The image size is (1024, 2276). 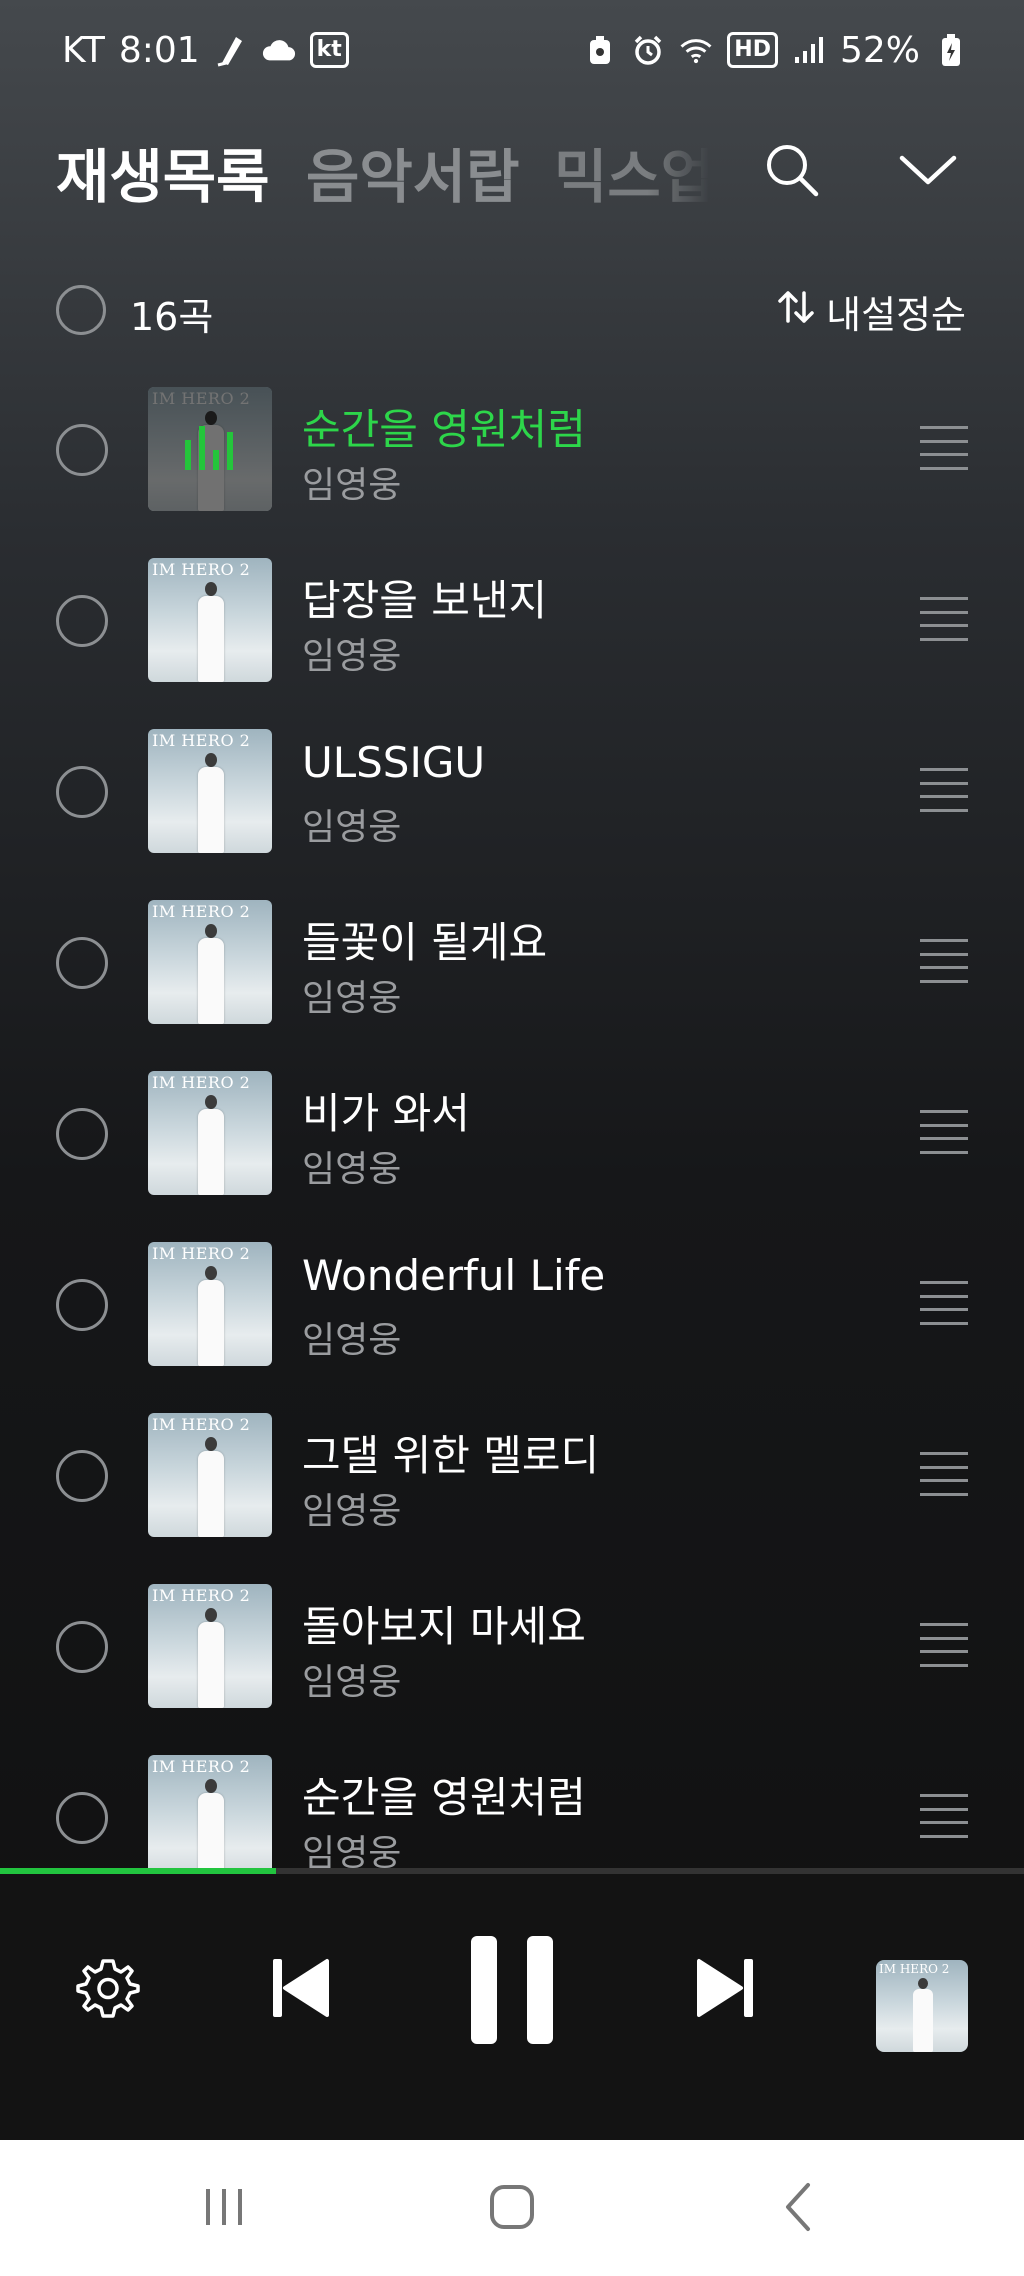 I want to click on settings-button, so click(x=108, y=1990).